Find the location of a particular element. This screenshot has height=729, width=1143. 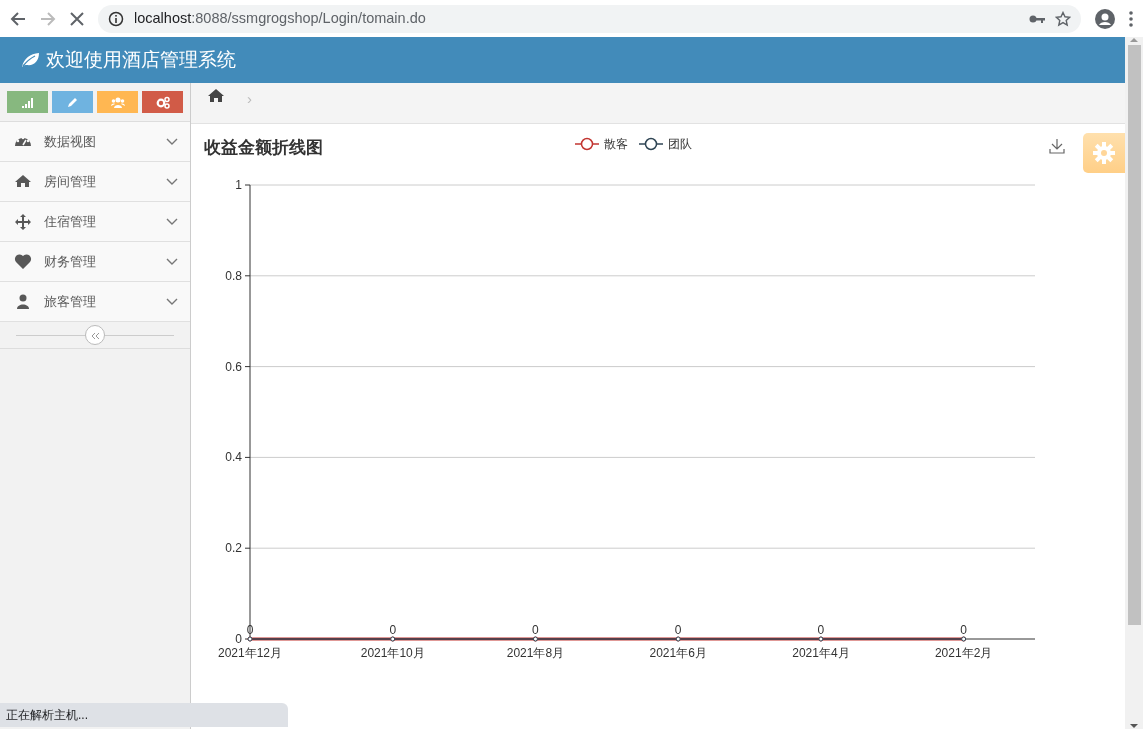

axis-tick-label: 2021年4月 is located at coordinates (821, 653).